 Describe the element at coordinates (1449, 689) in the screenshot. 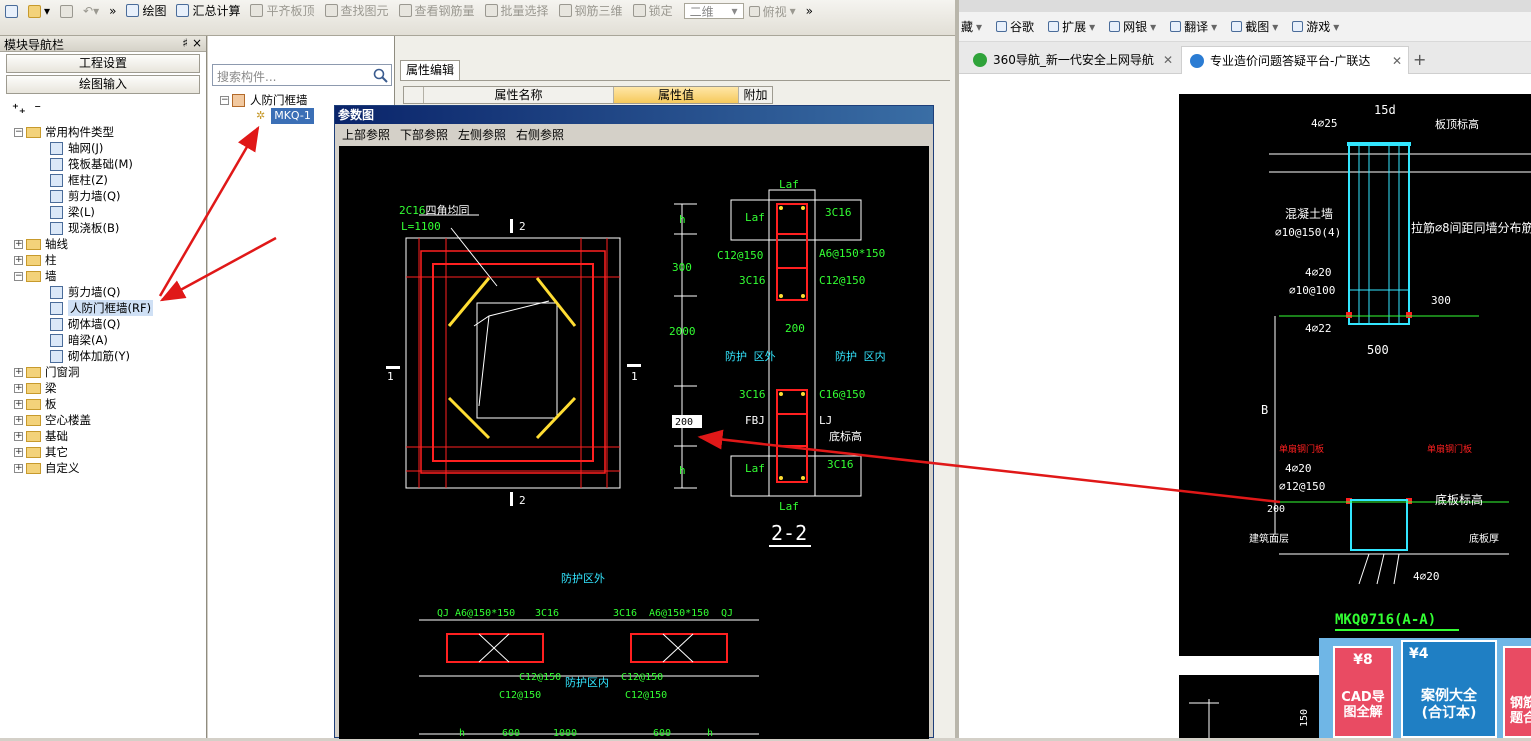

I see `ad-card-cases: ¥4 案例大全 (合订本)` at that location.